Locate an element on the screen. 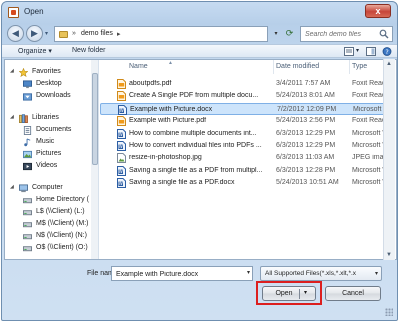 The height and width of the screenshot is (322, 400). file-name: aboutpdfs.pdf is located at coordinates (150, 83).